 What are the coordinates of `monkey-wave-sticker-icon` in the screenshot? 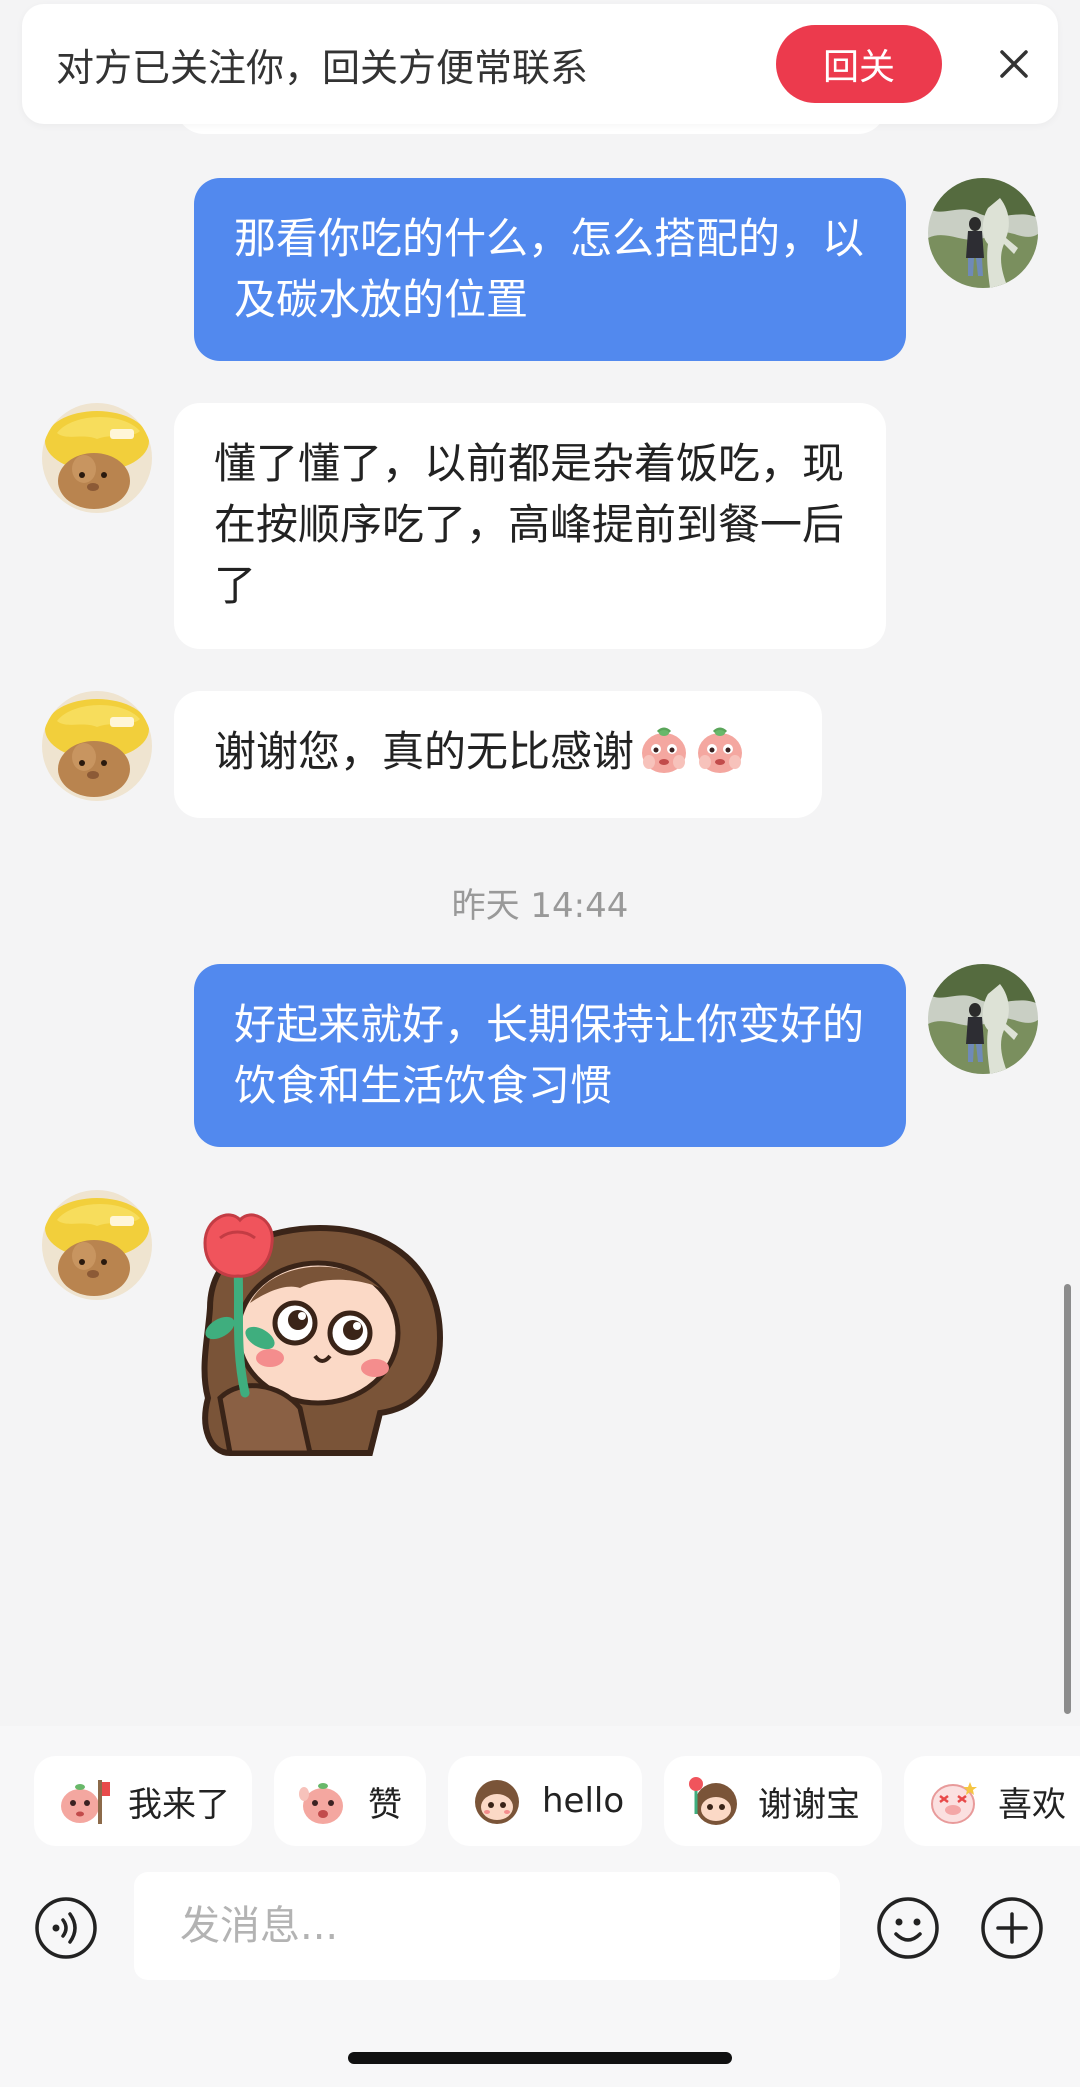 It's located at (497, 1802).